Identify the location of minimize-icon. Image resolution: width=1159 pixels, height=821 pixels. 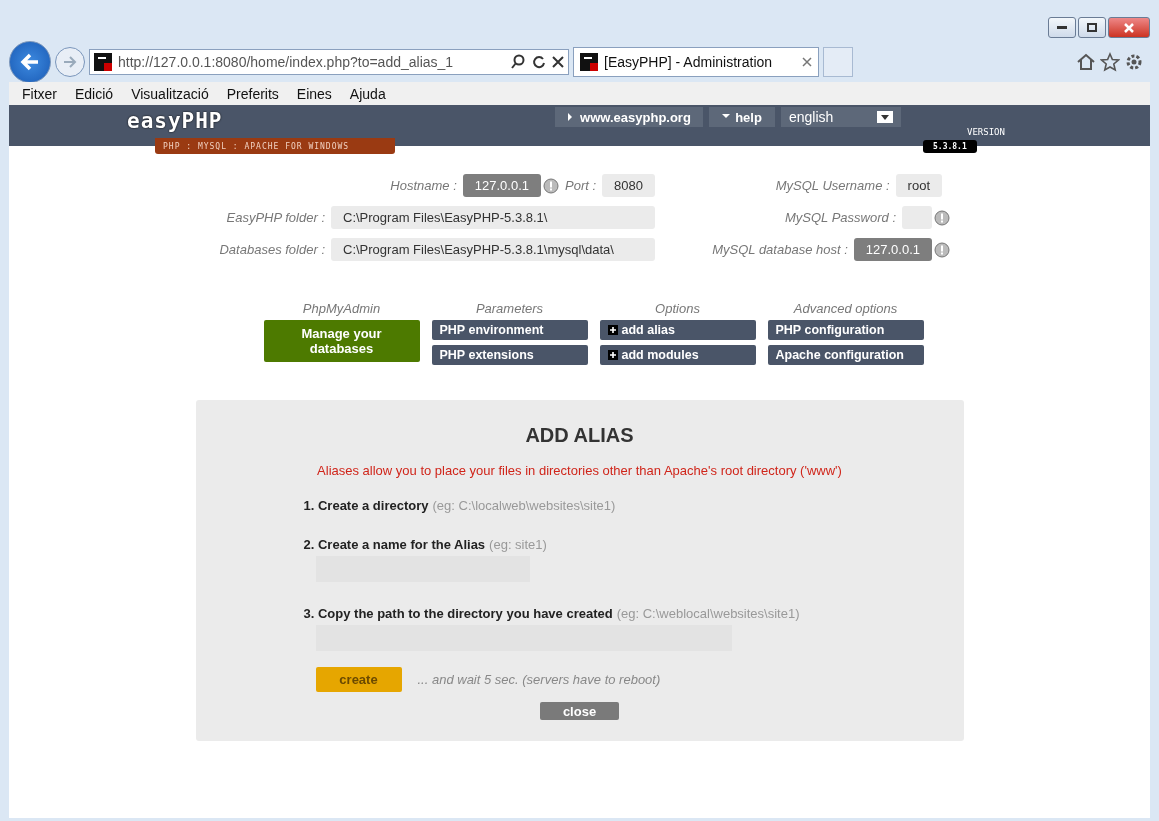
(1062, 27).